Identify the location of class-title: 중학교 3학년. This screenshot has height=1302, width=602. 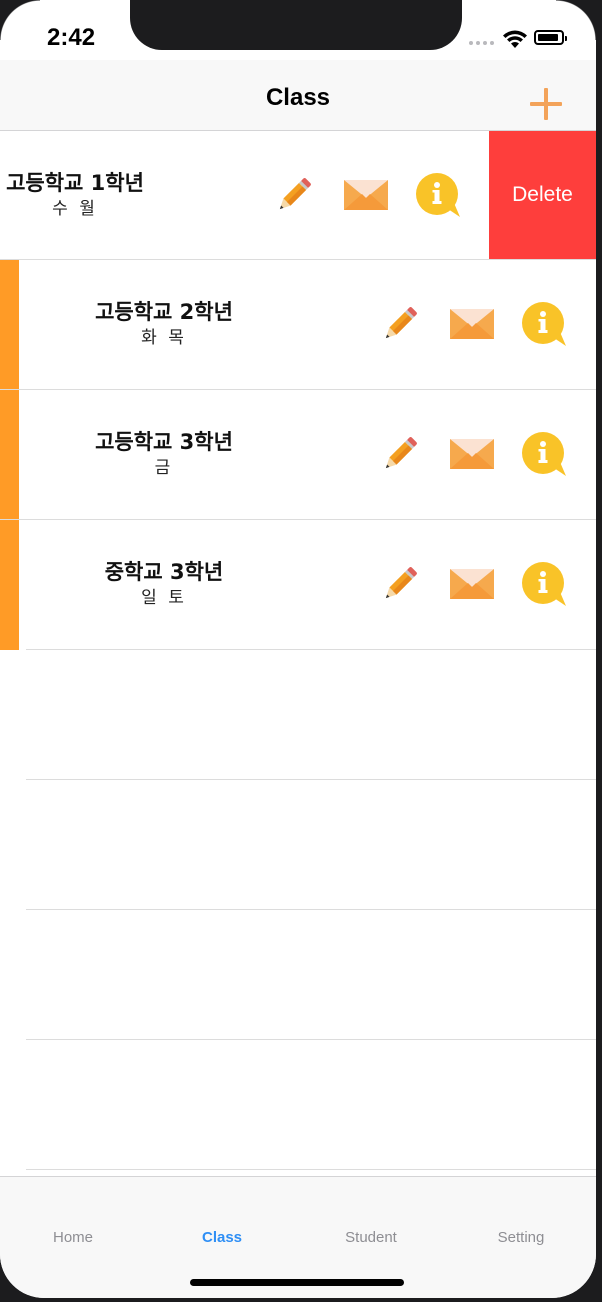
(164, 572).